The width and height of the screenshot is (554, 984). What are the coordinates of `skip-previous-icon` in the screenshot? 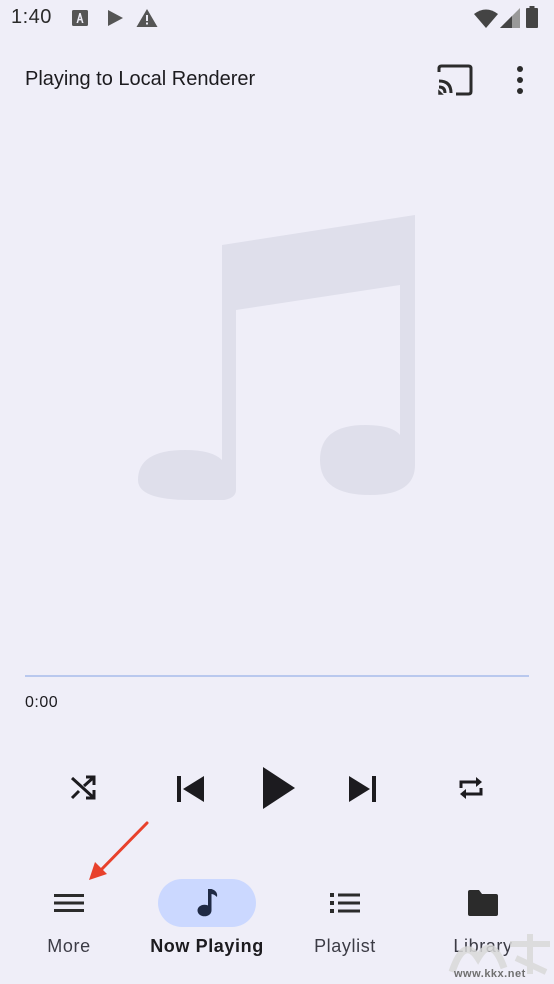 It's located at (190, 789).